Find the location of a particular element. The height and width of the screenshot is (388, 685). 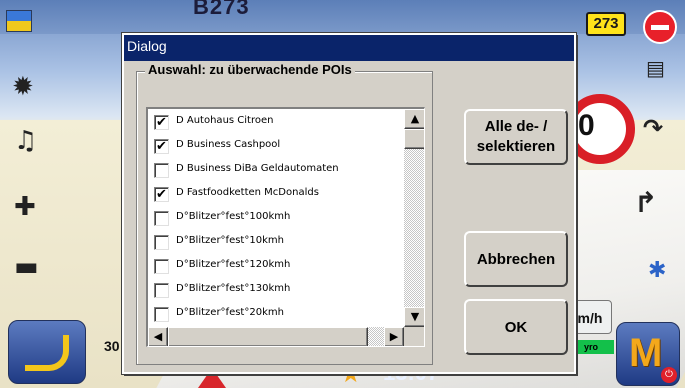

scroll-right-button: ▶ is located at coordinates (394, 336).